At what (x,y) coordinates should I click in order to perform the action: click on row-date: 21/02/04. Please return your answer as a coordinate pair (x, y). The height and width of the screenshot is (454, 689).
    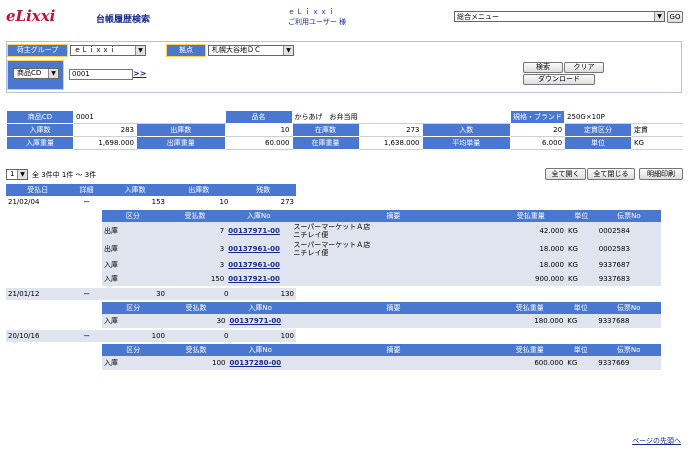
    Looking at the image, I should click on (24, 202).